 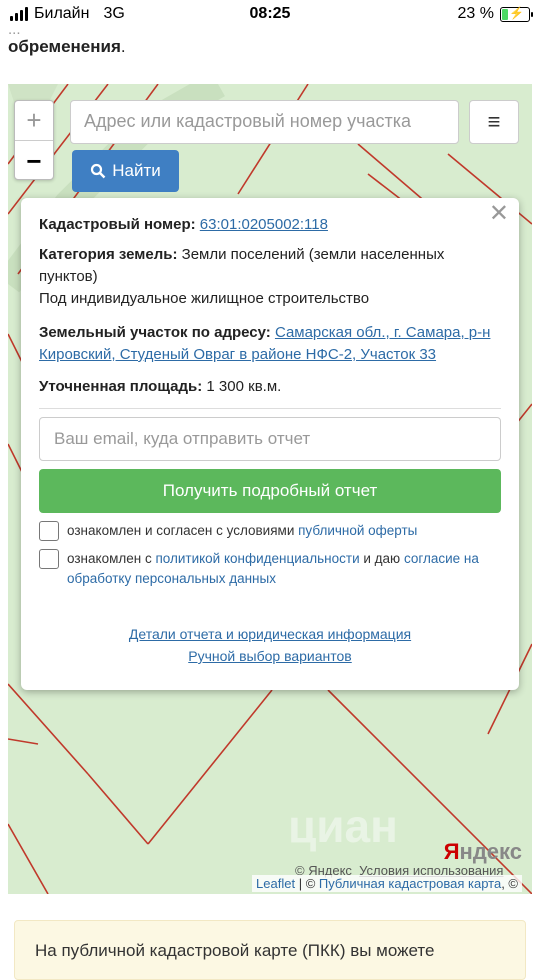 What do you see at coordinates (111, 558) in the screenshot?
I see `consent2-text: ознакомлен с` at bounding box center [111, 558].